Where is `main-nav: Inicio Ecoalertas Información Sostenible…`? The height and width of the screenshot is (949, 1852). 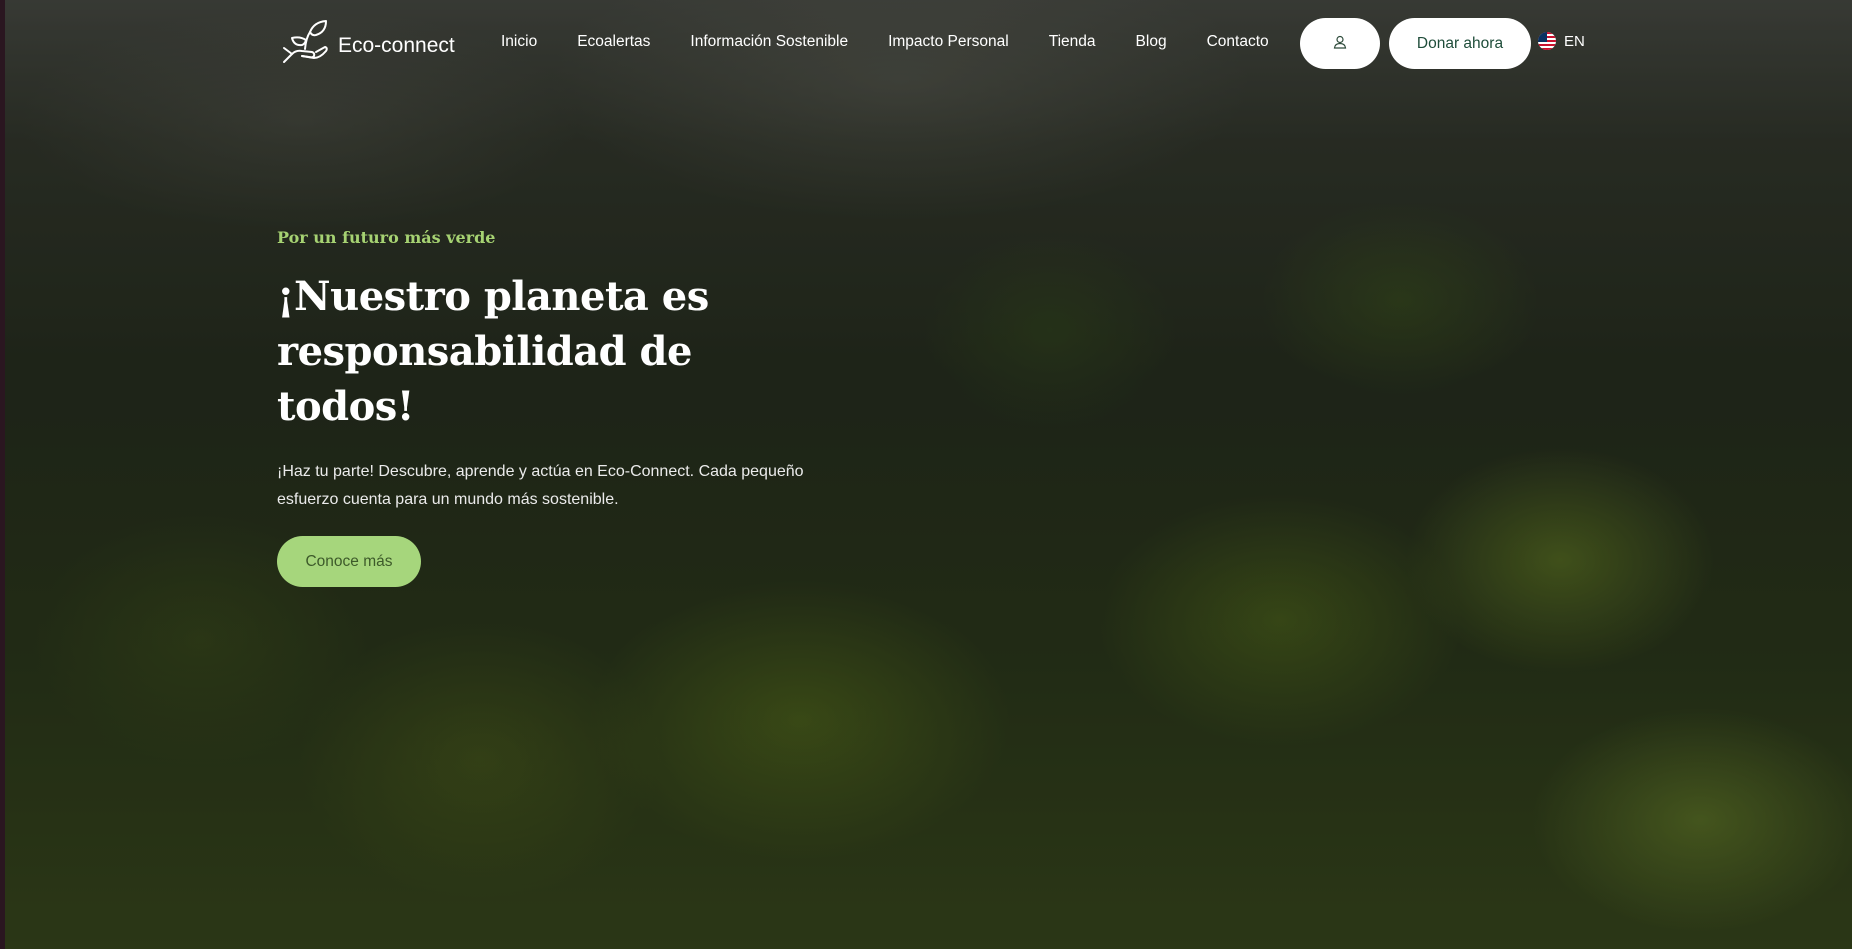 main-nav: Inicio Ecoalertas Información Sostenible… is located at coordinates (905, 42).